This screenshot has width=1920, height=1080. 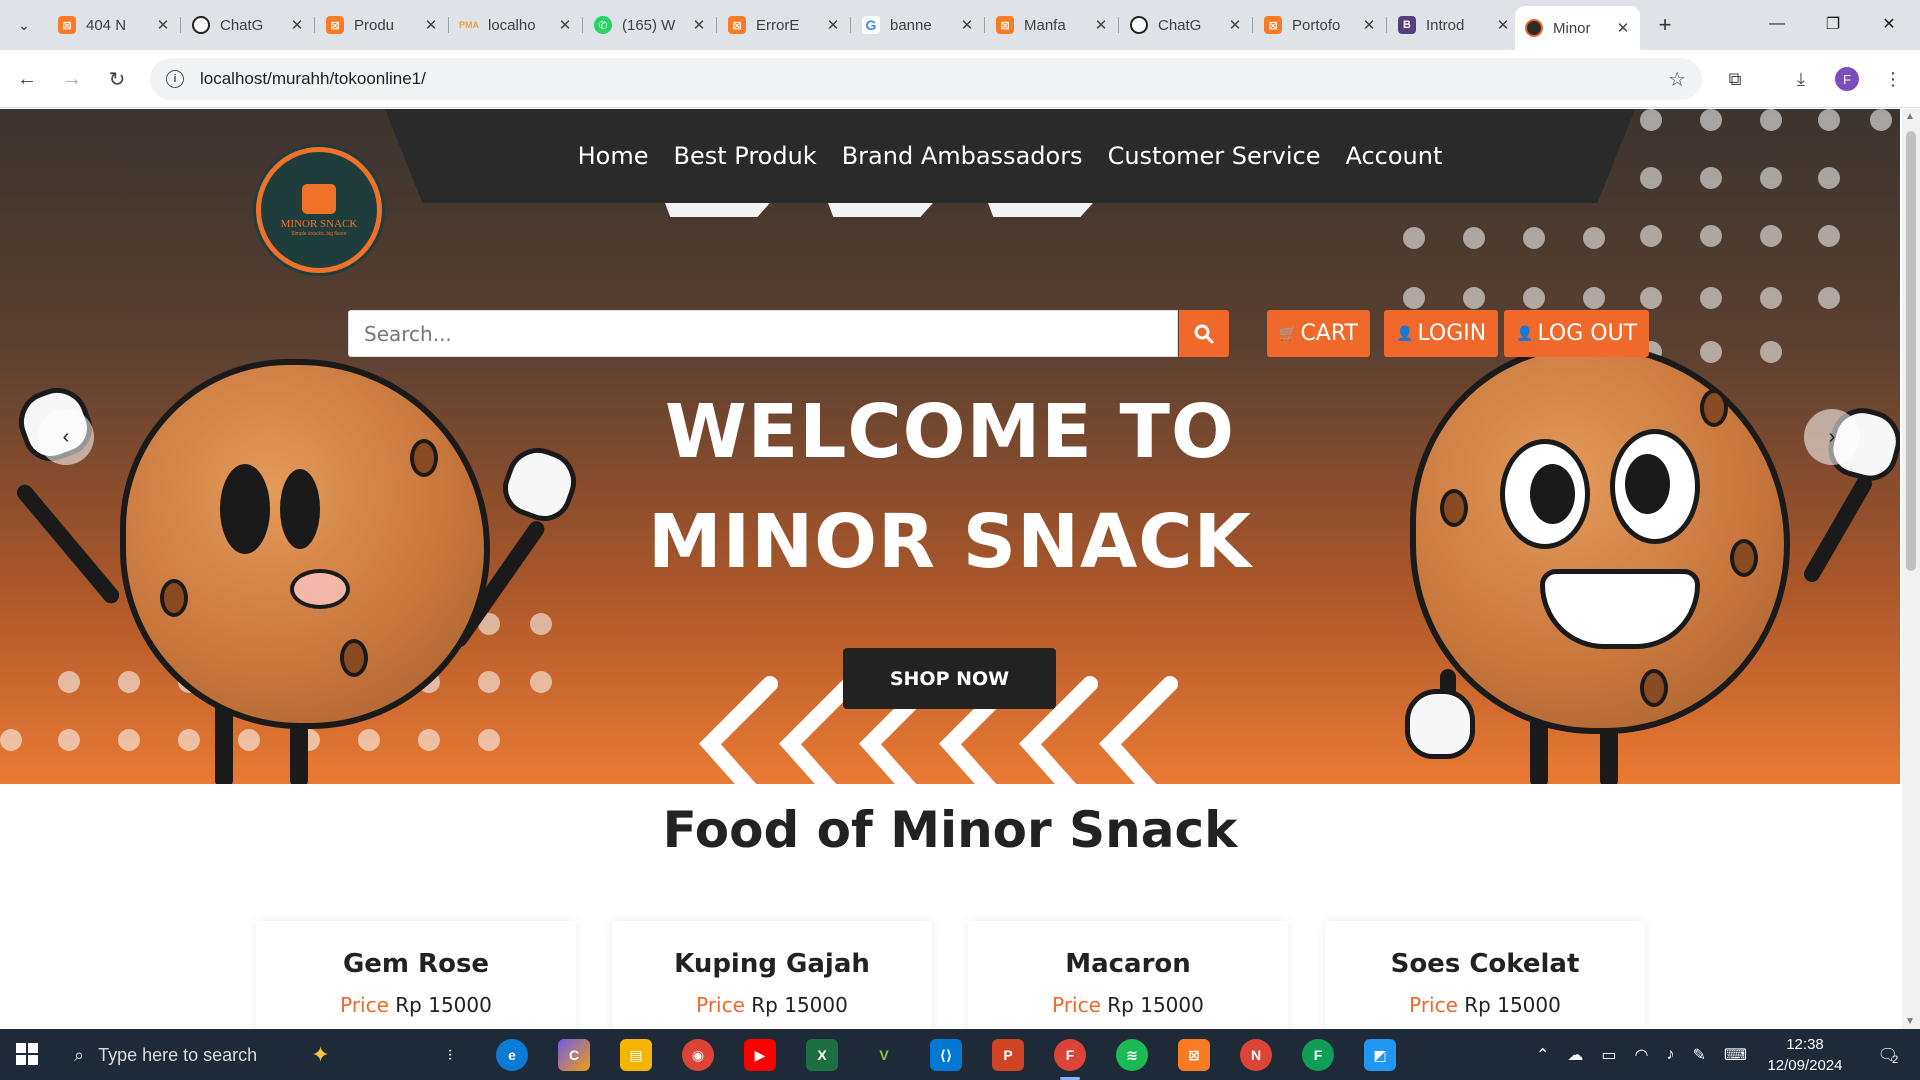 I want to click on notification-count: 2, so click(x=1895, y=1060).